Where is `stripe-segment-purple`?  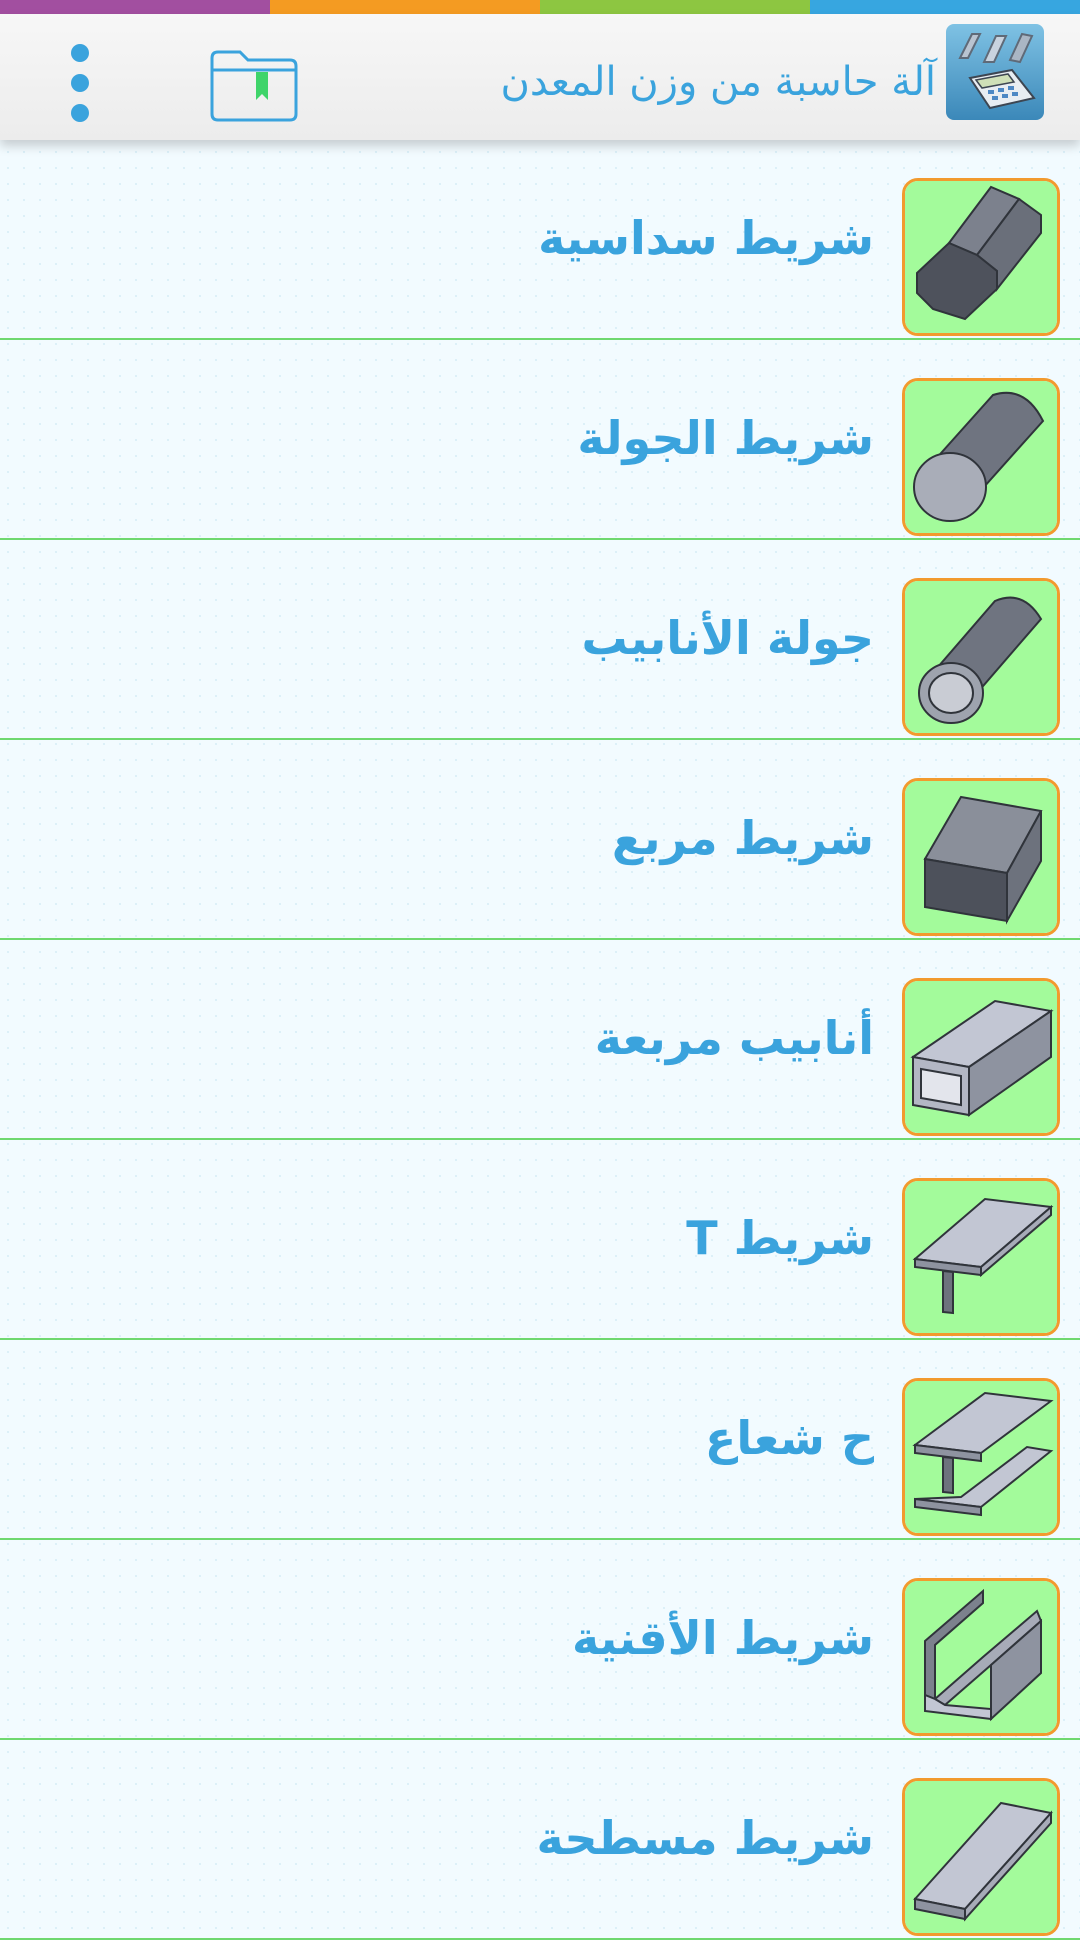 stripe-segment-purple is located at coordinates (135, 7).